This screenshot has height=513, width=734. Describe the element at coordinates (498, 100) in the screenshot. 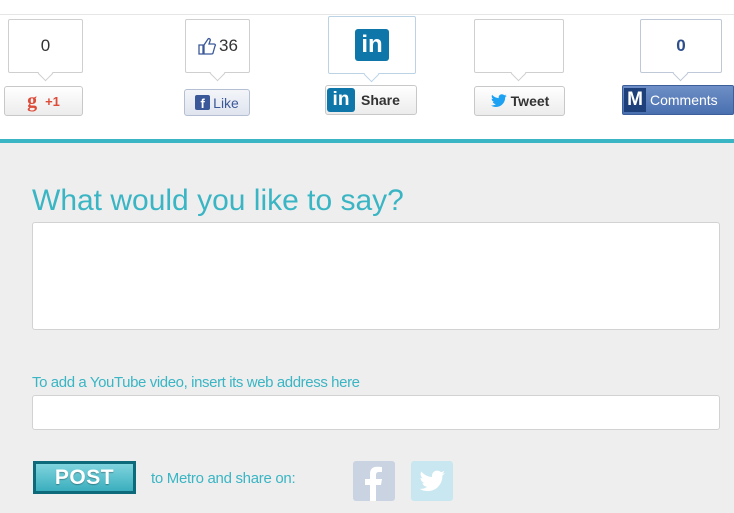

I see `twitter-bird-icon` at that location.